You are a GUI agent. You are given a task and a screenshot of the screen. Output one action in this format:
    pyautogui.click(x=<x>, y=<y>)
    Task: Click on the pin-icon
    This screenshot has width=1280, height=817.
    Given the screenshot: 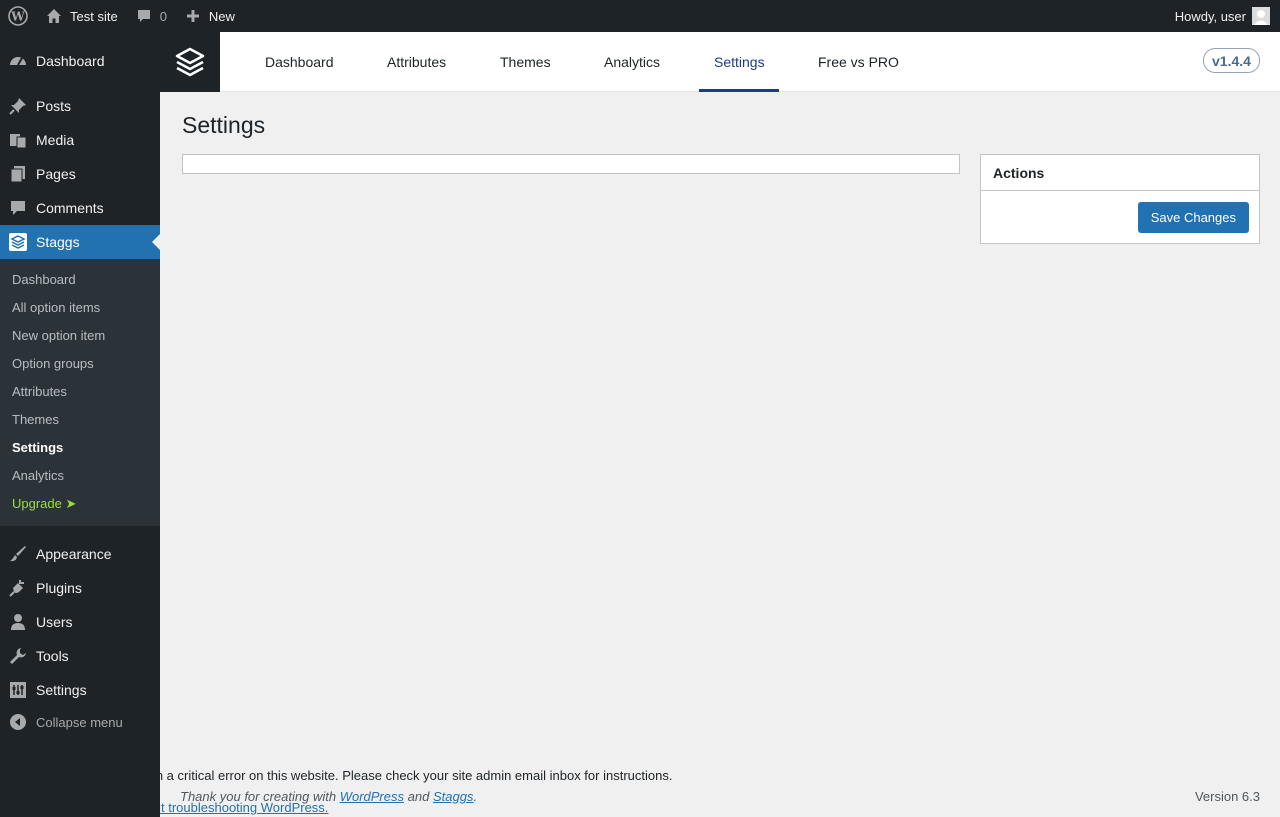 What is the action you would take?
    pyautogui.click(x=18, y=106)
    